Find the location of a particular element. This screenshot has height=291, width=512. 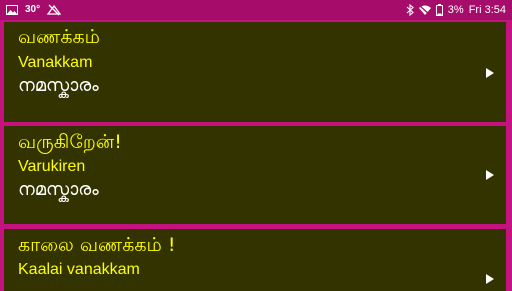

status-bar-right: 3% Fri 3:54 is located at coordinates (456, 10).